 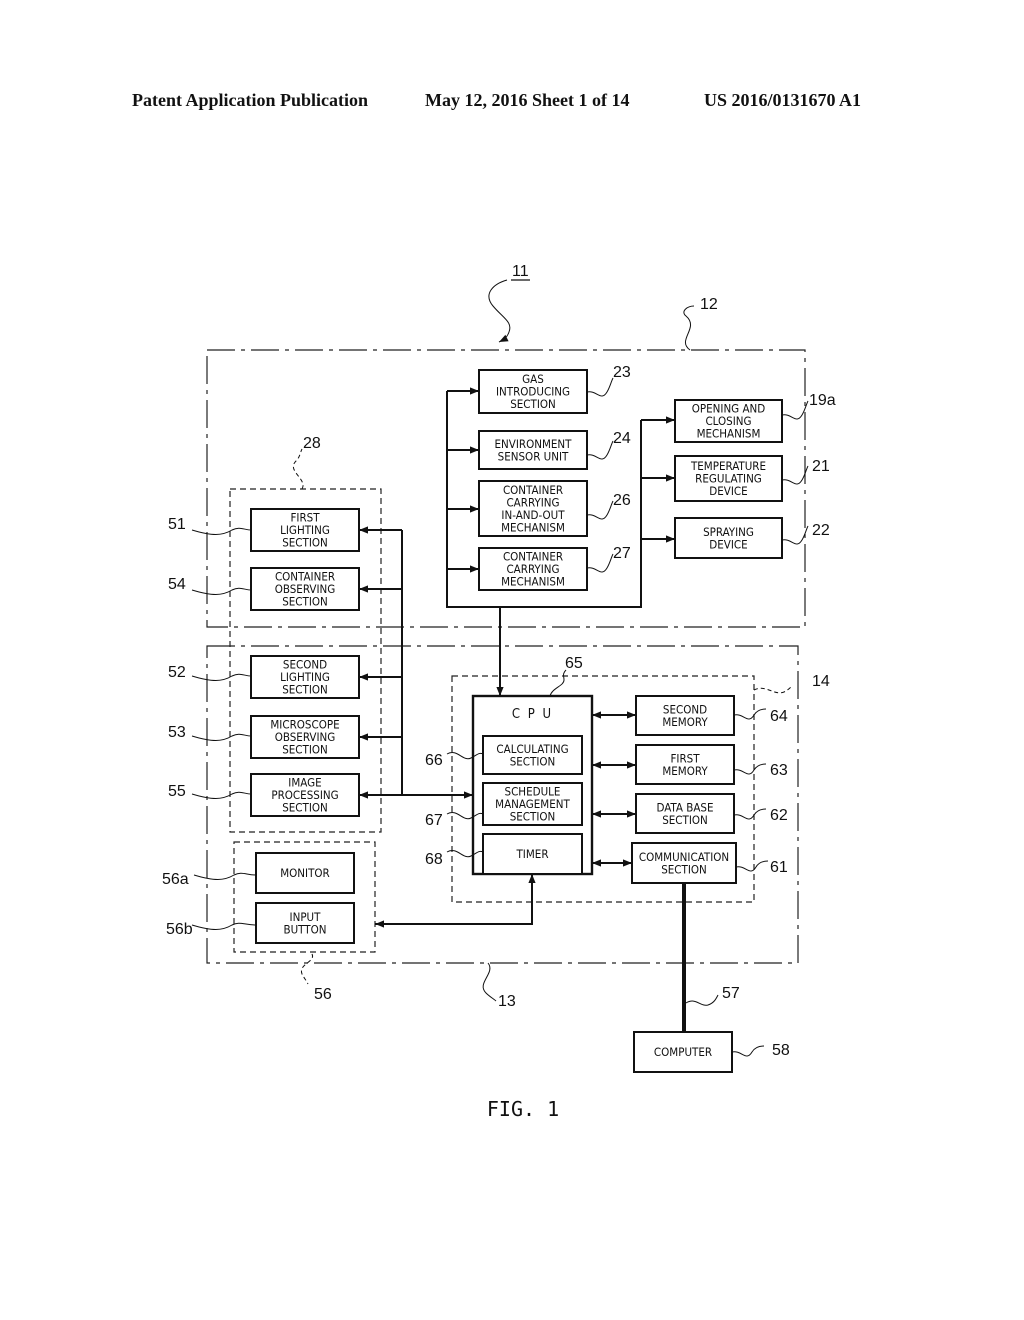 What do you see at coordinates (728, 491) in the screenshot?
I see `block-temp-label-line: DEVICE` at bounding box center [728, 491].